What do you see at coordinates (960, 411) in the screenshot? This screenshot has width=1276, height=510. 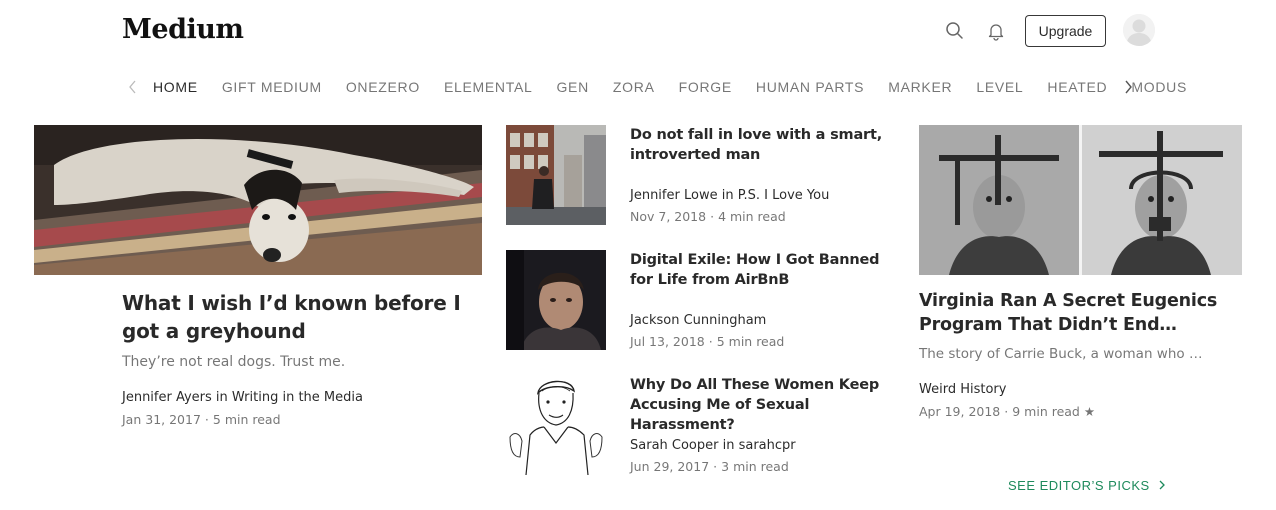 I see `right-date: Apr 19, 2018` at bounding box center [960, 411].